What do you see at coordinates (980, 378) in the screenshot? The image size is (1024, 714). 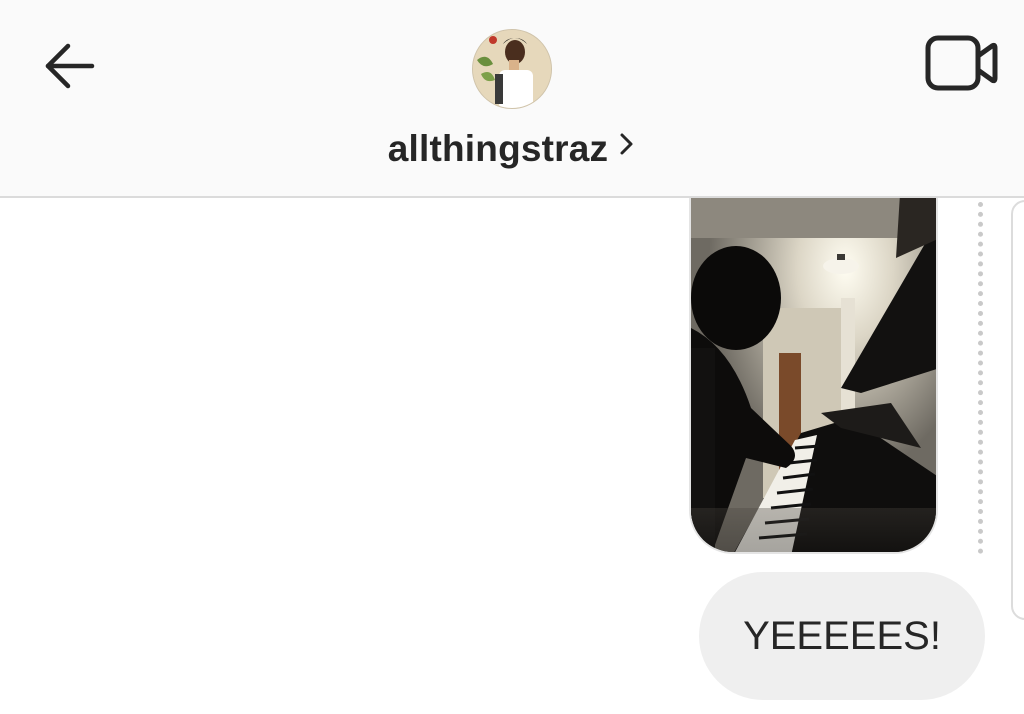 I see `thread-divider` at bounding box center [980, 378].